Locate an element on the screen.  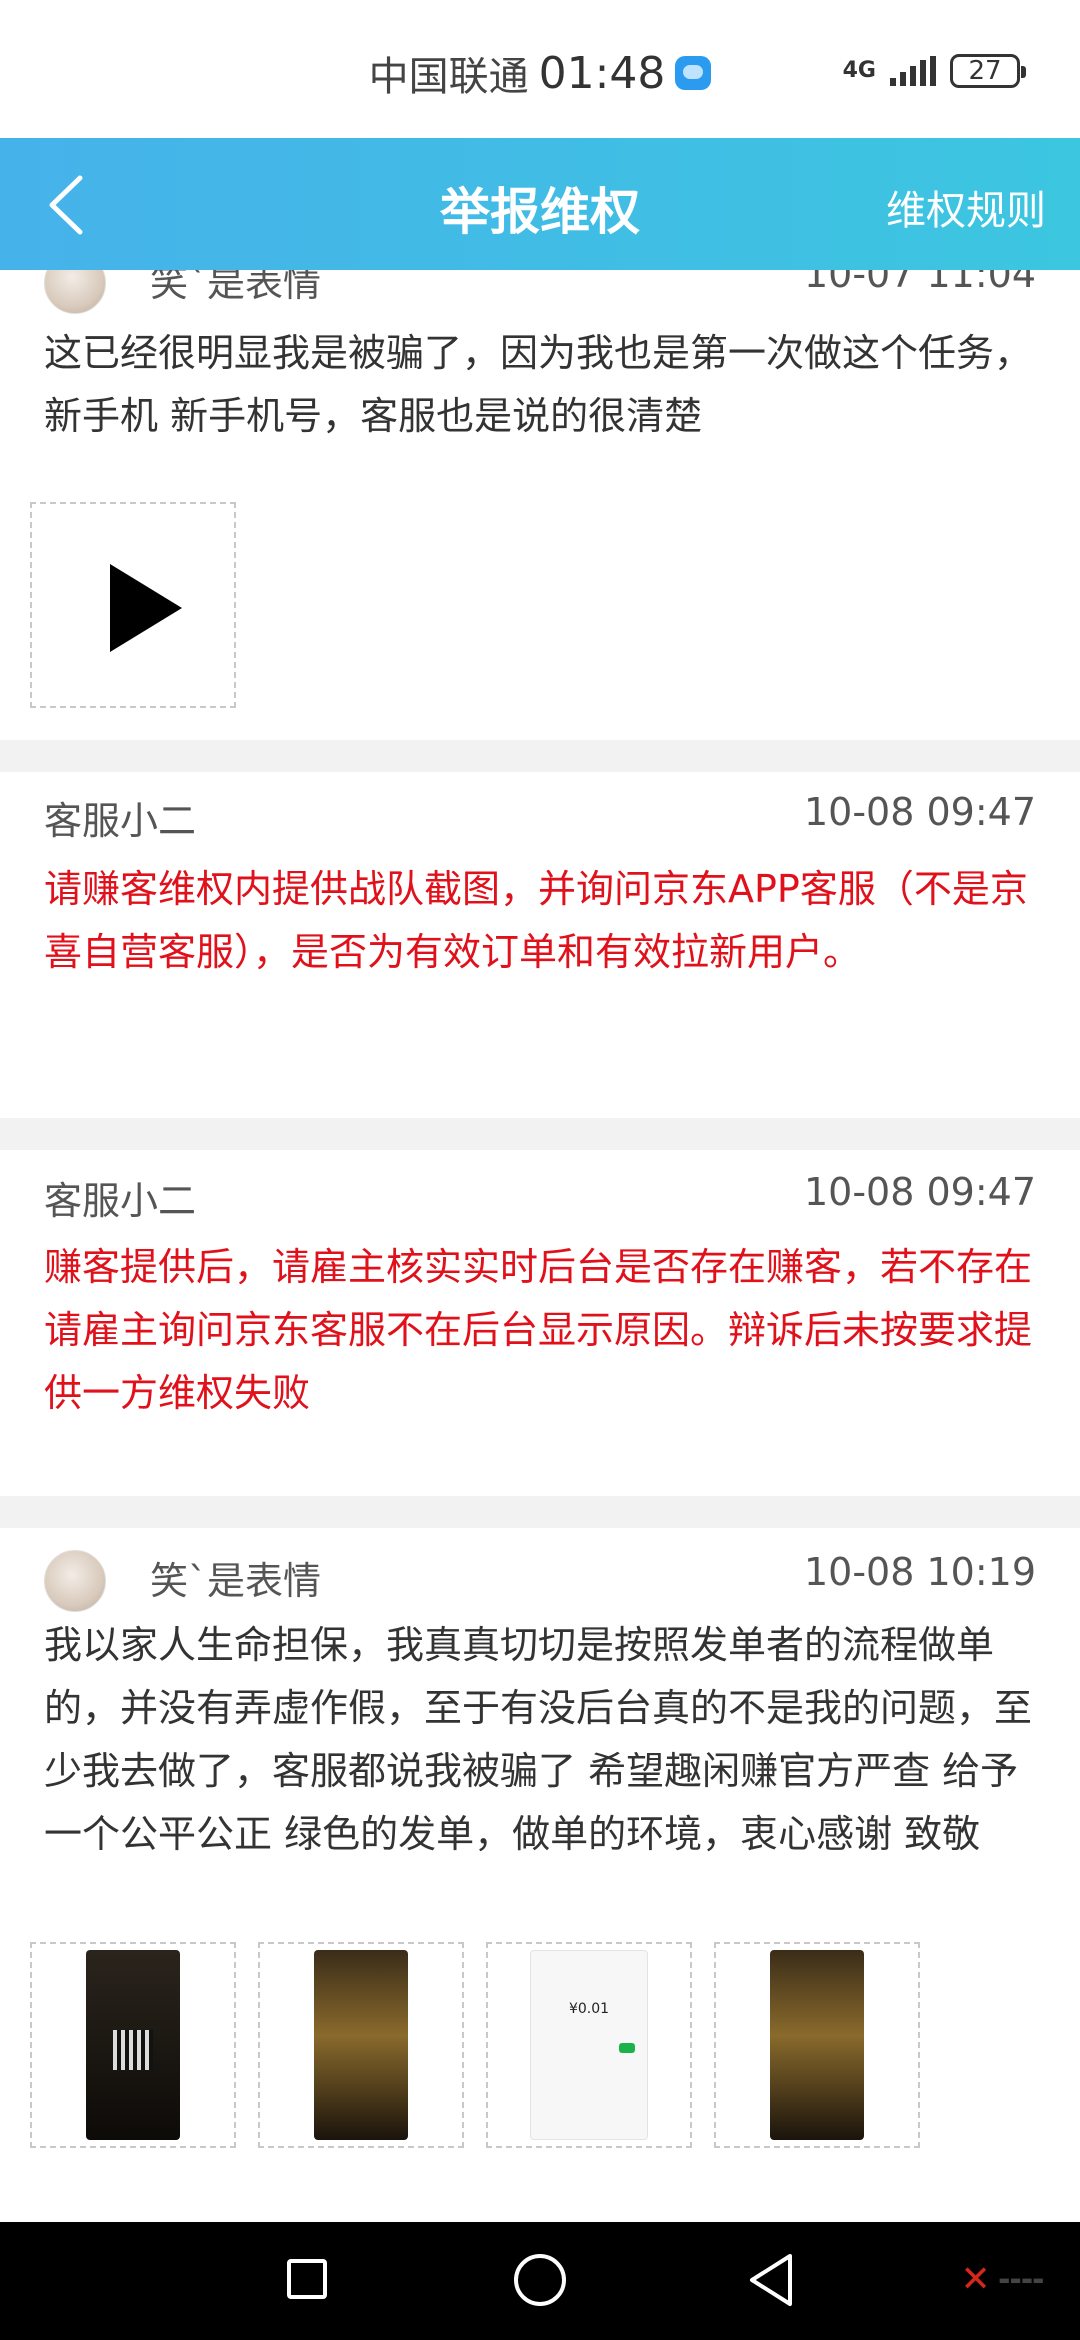
network-type: 4G is located at coordinates (859, 70).